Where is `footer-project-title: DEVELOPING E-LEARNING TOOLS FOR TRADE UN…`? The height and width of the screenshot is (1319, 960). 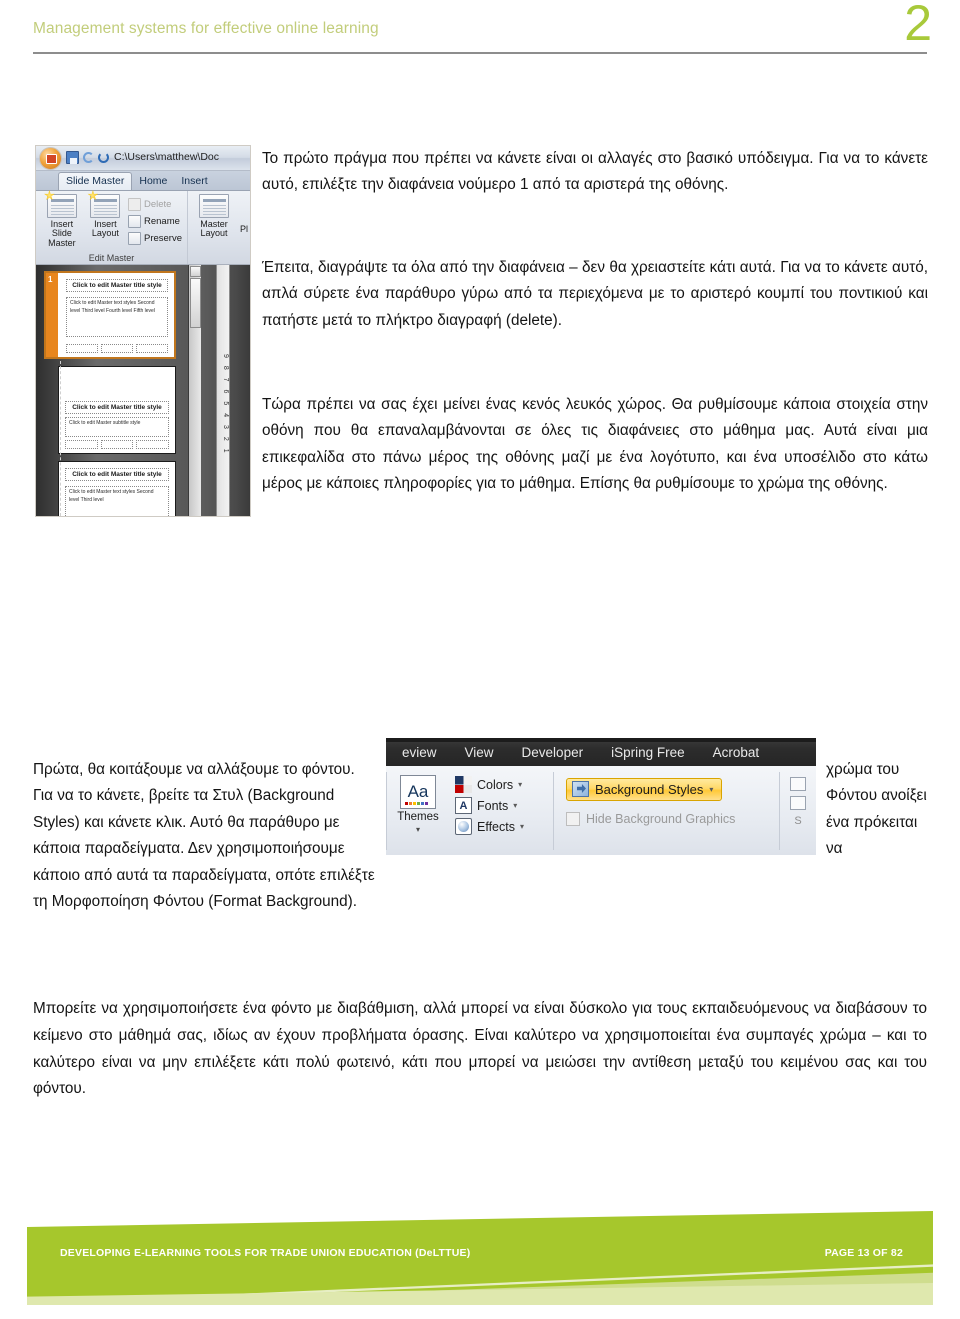 footer-project-title: DEVELOPING E-LEARNING TOOLS FOR TRADE UN… is located at coordinates (265, 1253).